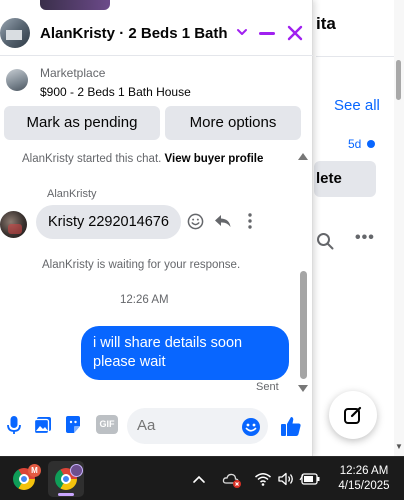  Describe the element at coordinates (398, 80) in the screenshot. I see `page-scrollbar-thumb` at that location.